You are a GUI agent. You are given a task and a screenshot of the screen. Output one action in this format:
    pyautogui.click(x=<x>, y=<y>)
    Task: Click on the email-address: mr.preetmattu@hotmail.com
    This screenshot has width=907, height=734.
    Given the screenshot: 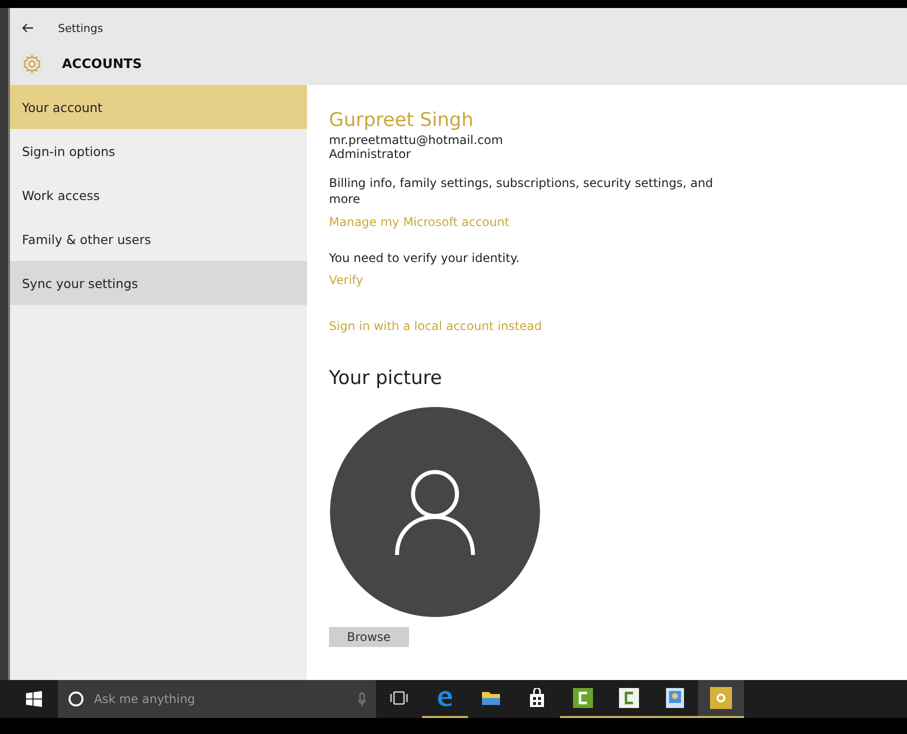 What is the action you would take?
    pyautogui.click(x=416, y=140)
    